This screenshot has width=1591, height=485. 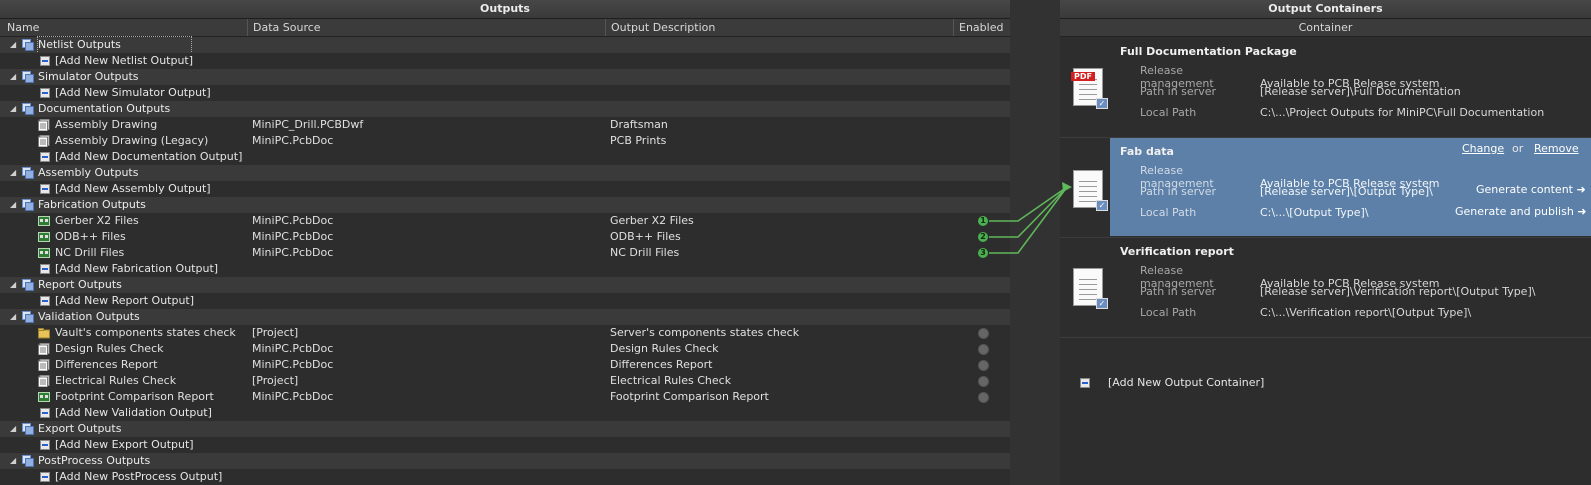 I want to click on add-output-row: [Add New Export Output], so click(x=505, y=445).